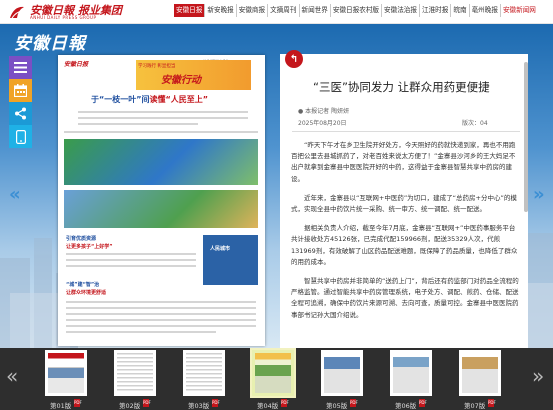 The image size is (553, 410). Describe the element at coordinates (401, 87) in the screenshot. I see `article-title: “三医”协同发力 让群众用药更便捷` at that location.